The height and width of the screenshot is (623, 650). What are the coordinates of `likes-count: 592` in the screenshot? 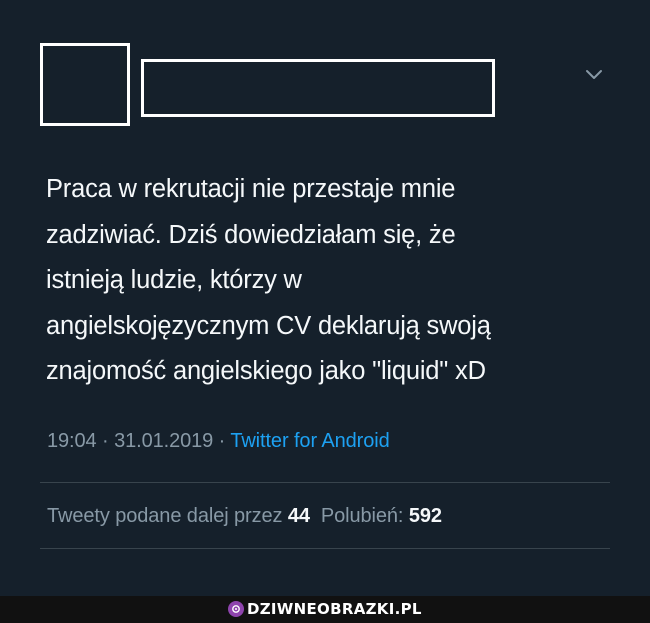 It's located at (425, 516).